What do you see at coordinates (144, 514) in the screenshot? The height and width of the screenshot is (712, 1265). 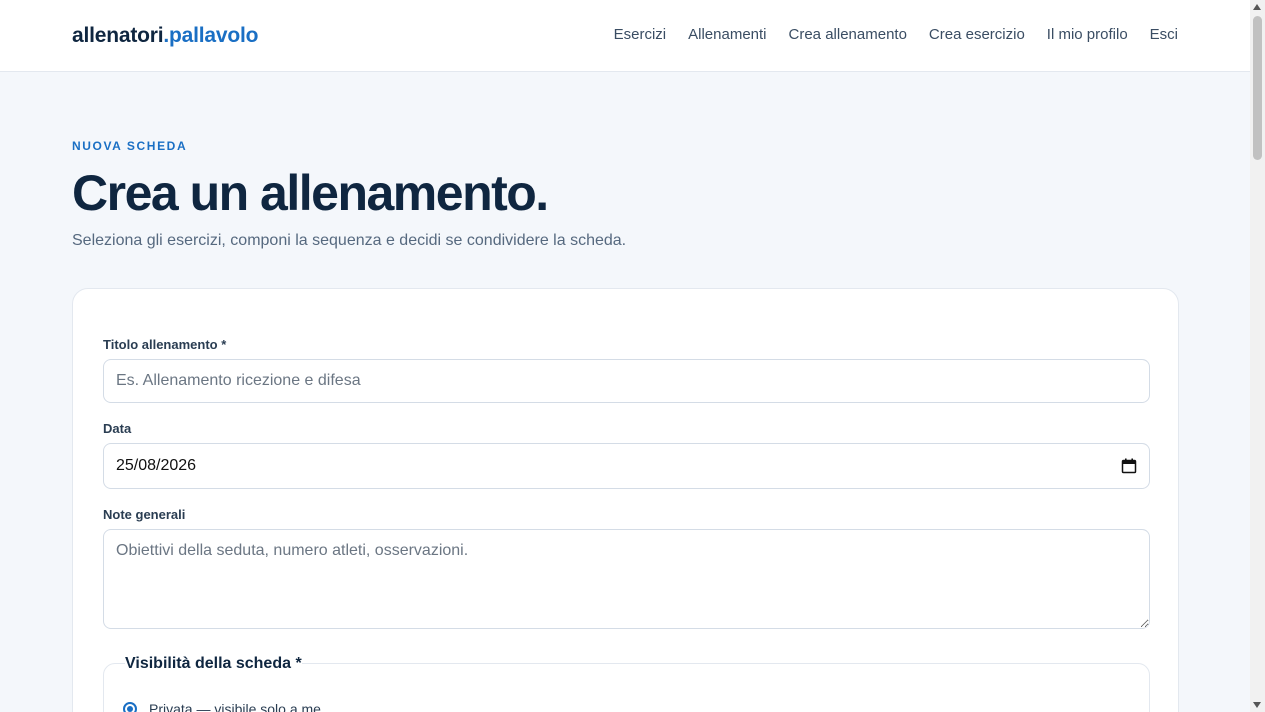 I see `notes-field-label: Note generali` at bounding box center [144, 514].